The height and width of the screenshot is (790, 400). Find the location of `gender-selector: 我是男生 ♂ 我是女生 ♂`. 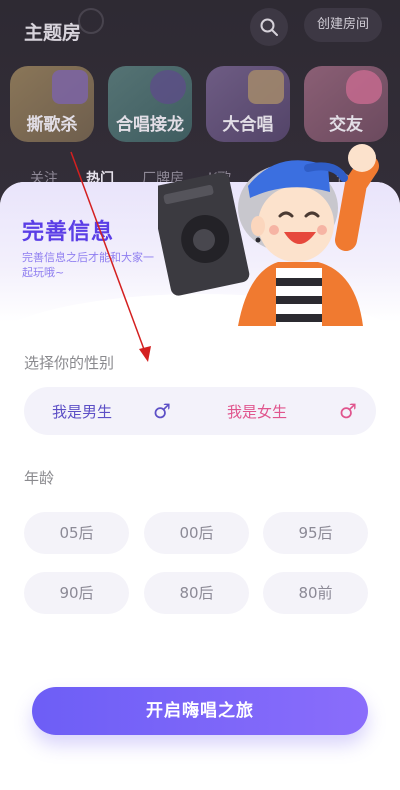

gender-selector: 我是男生 ♂ 我是女生 ♂ is located at coordinates (200, 411).